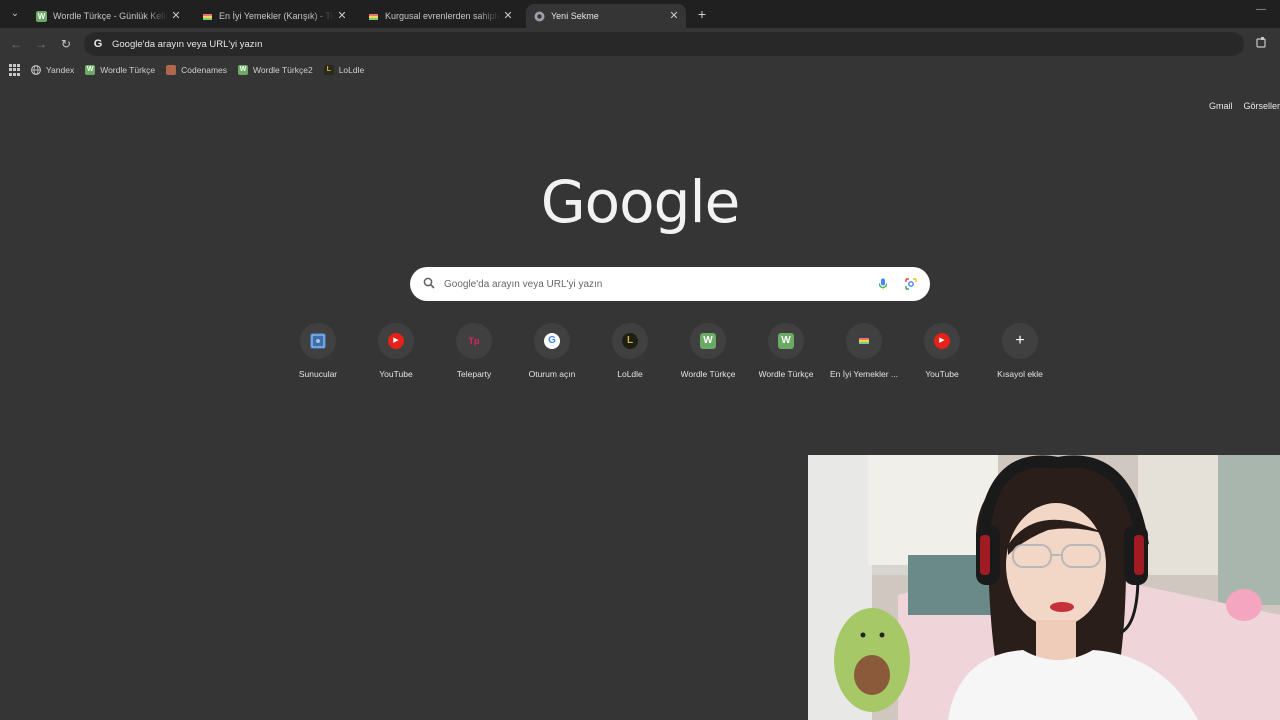 The height and width of the screenshot is (720, 1280). Describe the element at coordinates (575, 16) in the screenshot. I see `tab-title: Yeni Sekme` at that location.